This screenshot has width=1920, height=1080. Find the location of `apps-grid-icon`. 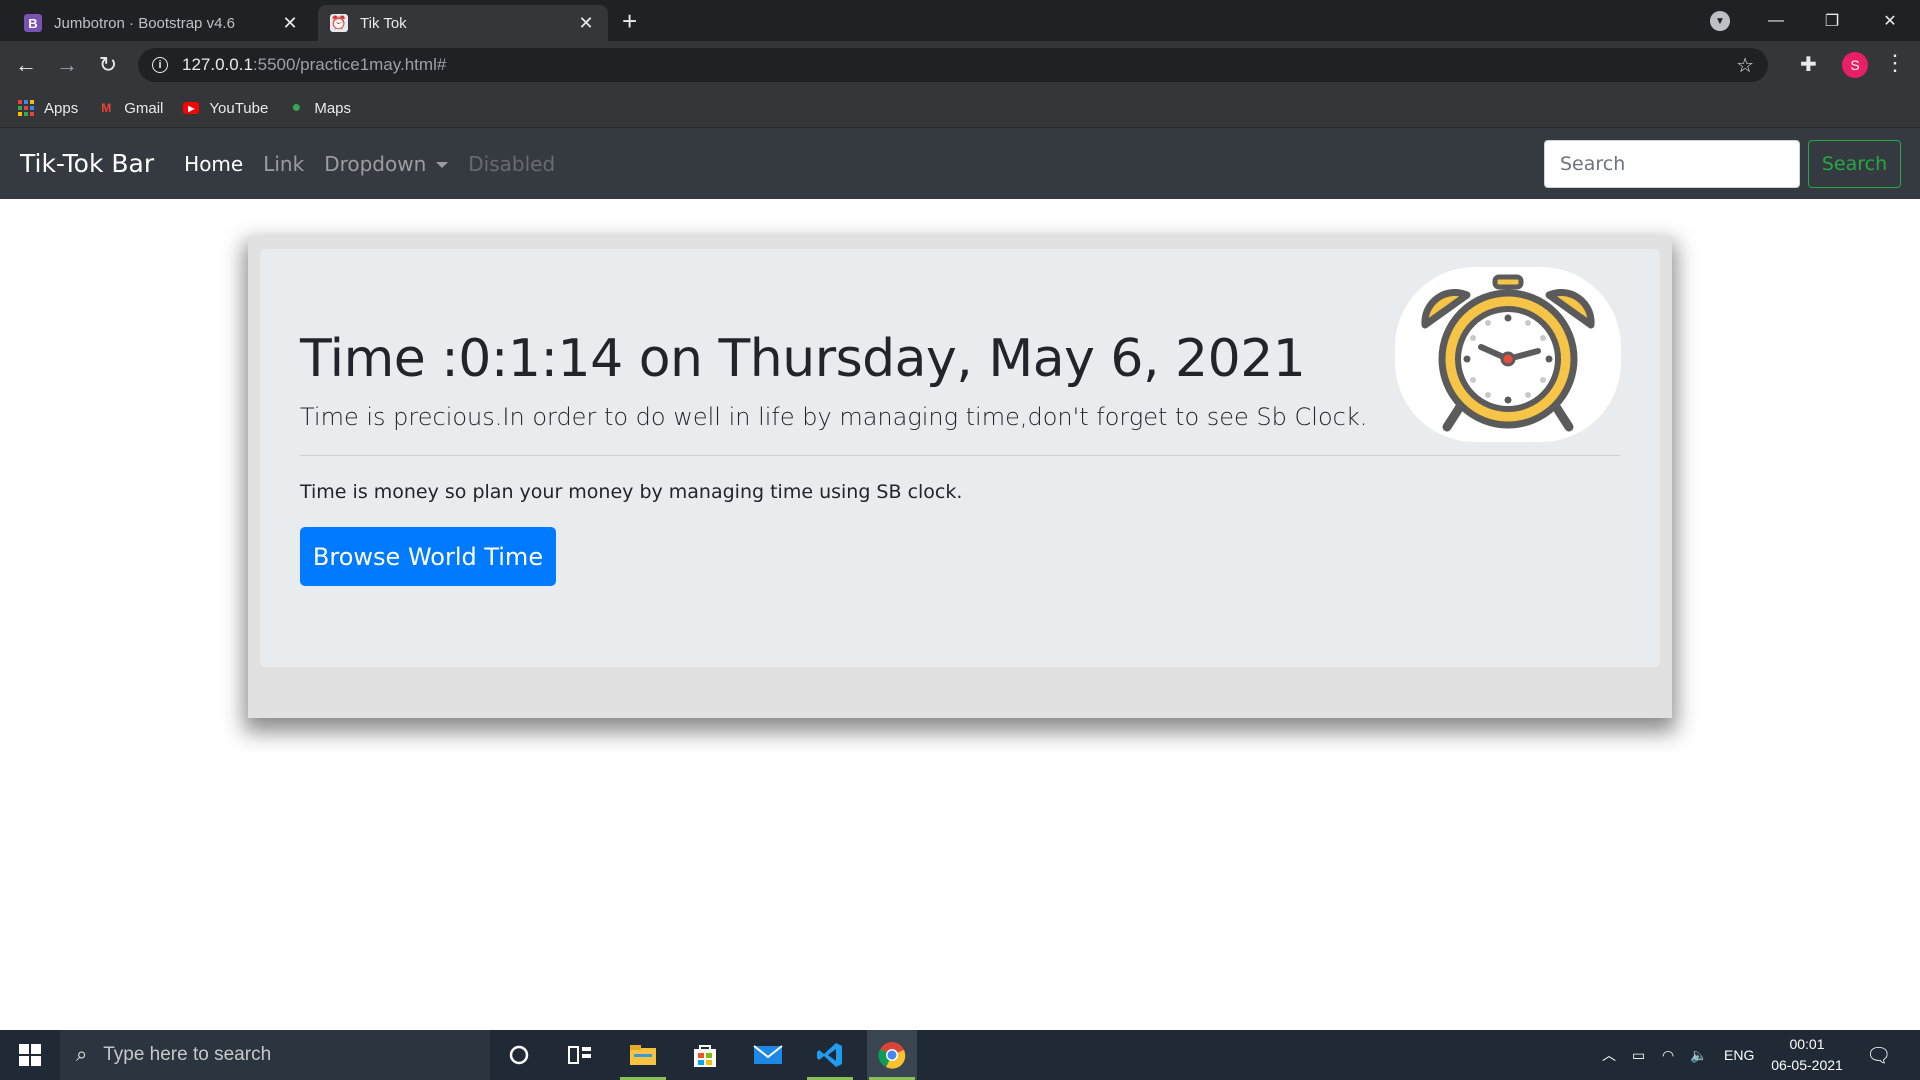

apps-grid-icon is located at coordinates (26, 108).